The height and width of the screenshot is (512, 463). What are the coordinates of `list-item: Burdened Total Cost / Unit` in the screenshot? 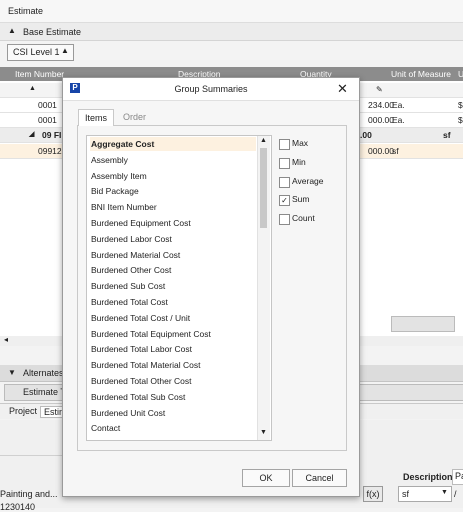 It's located at (173, 318).